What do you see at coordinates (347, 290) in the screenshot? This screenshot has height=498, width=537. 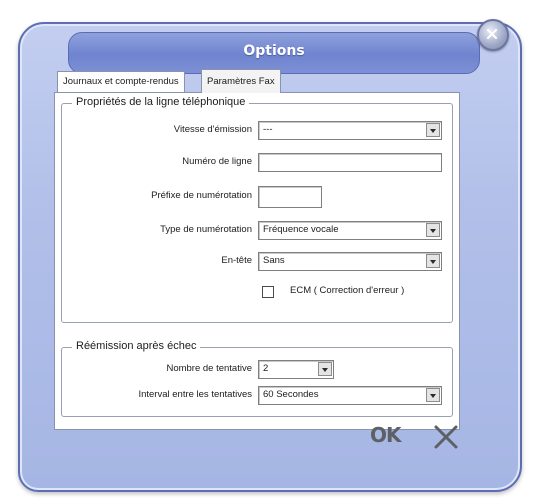 I see `ecm-label: ECM ( Correction d'erreur )` at bounding box center [347, 290].